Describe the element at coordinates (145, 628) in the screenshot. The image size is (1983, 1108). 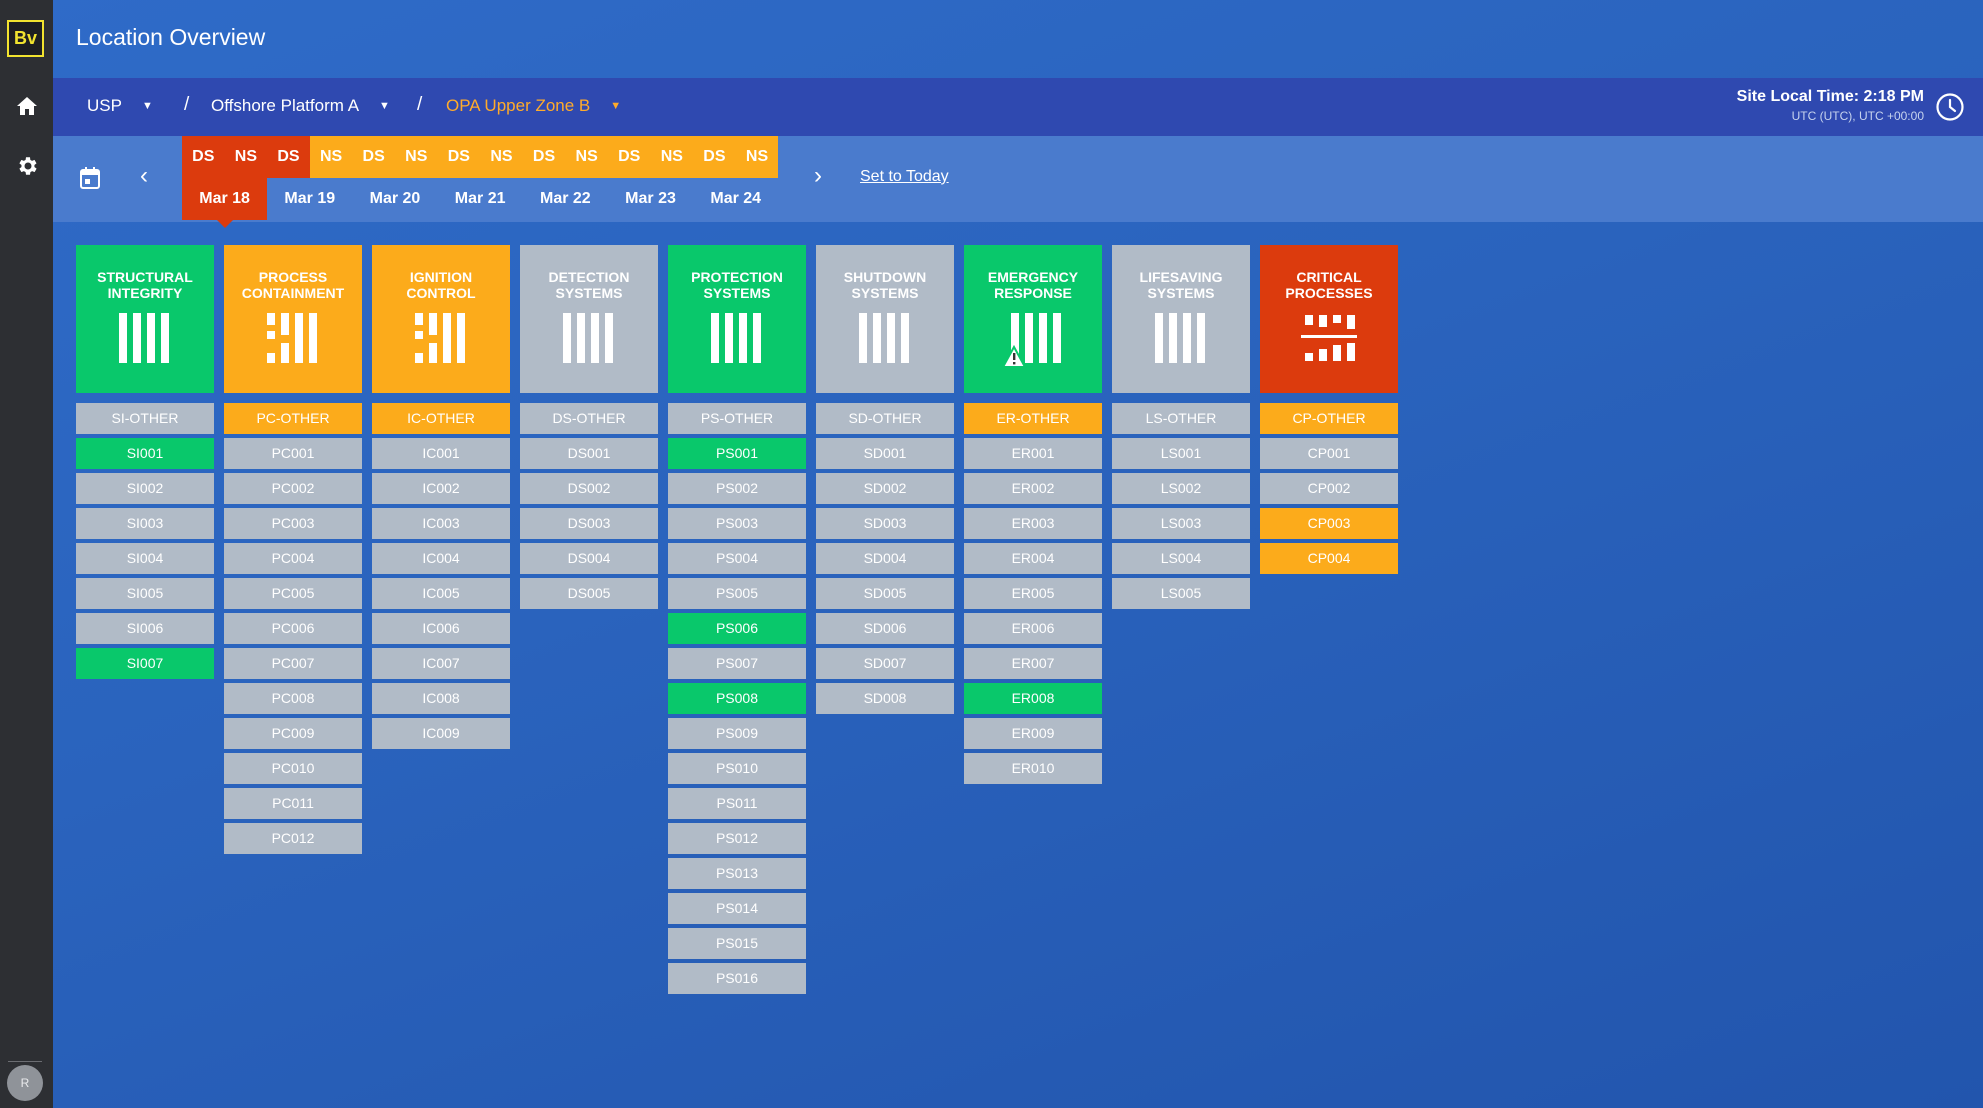
I see `barrier-element: SI006` at that location.